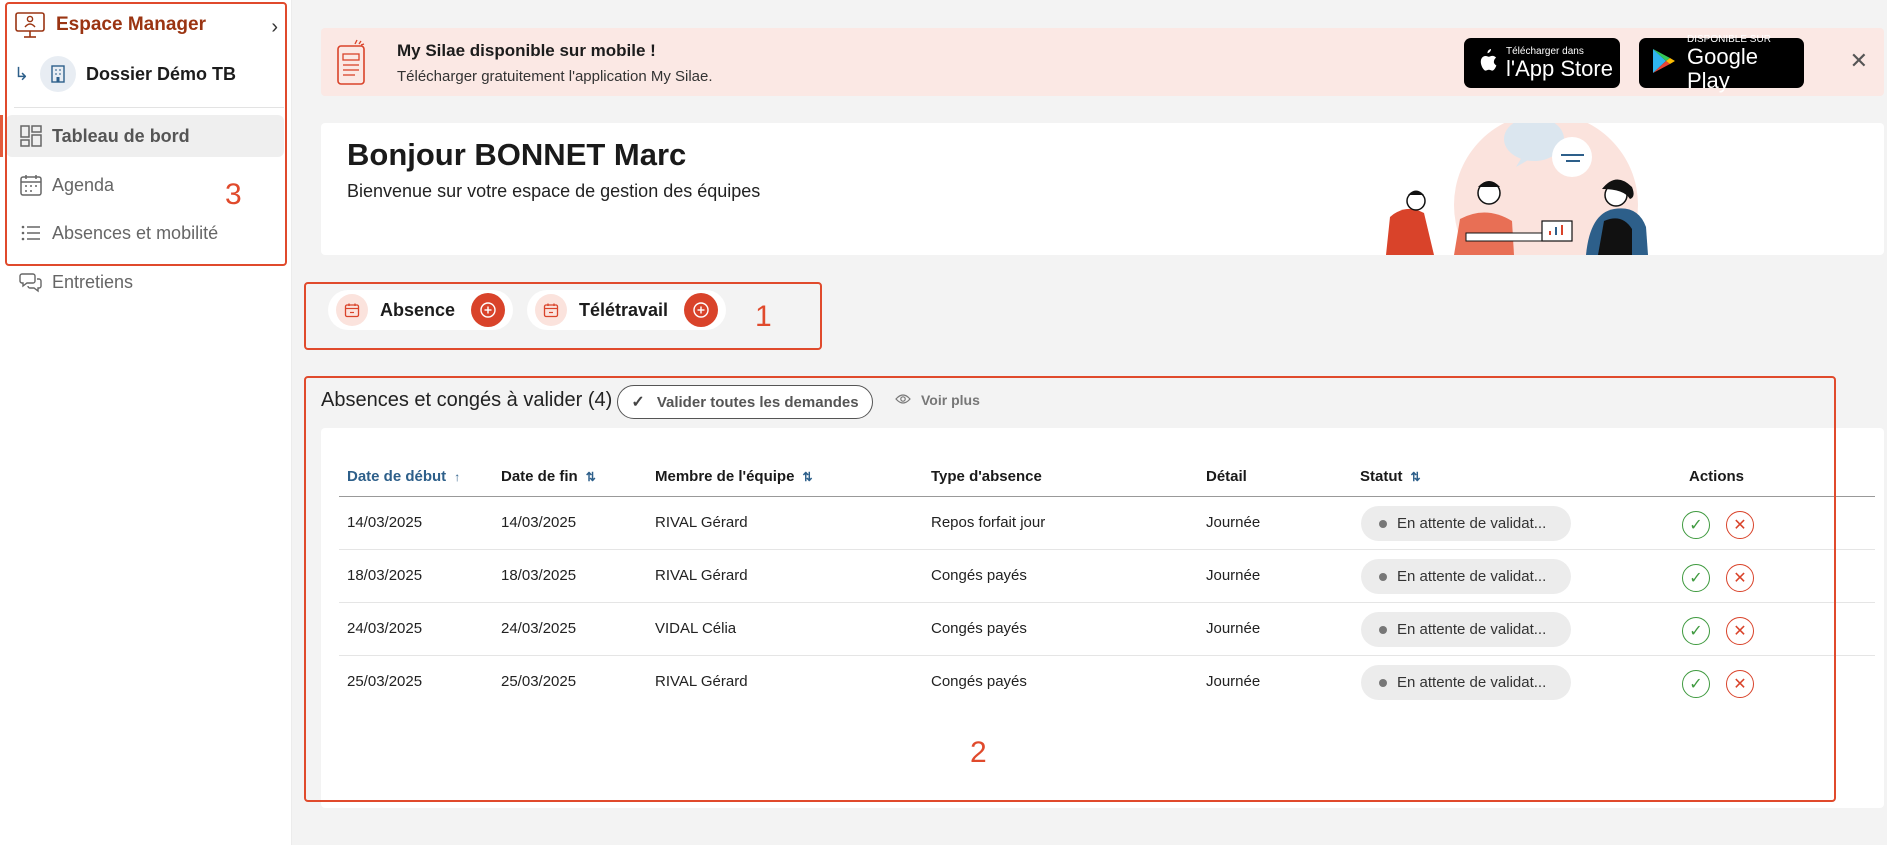  I want to click on banner-title: My Silae disponible sur mobile !, so click(526, 50).